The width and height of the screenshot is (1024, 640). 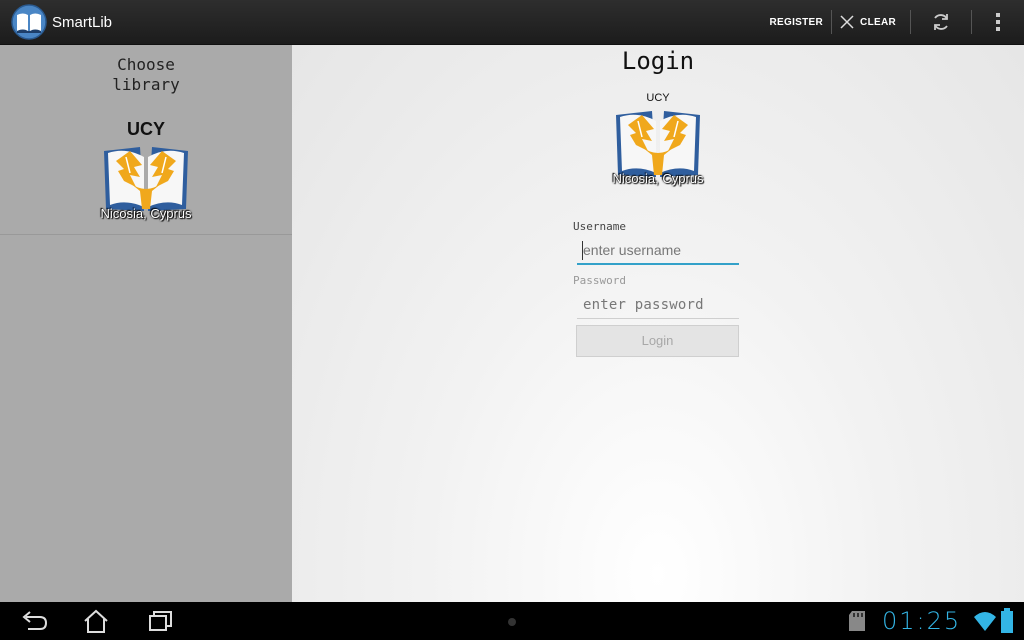 What do you see at coordinates (857, 621) in the screenshot?
I see `sd-card-icon` at bounding box center [857, 621].